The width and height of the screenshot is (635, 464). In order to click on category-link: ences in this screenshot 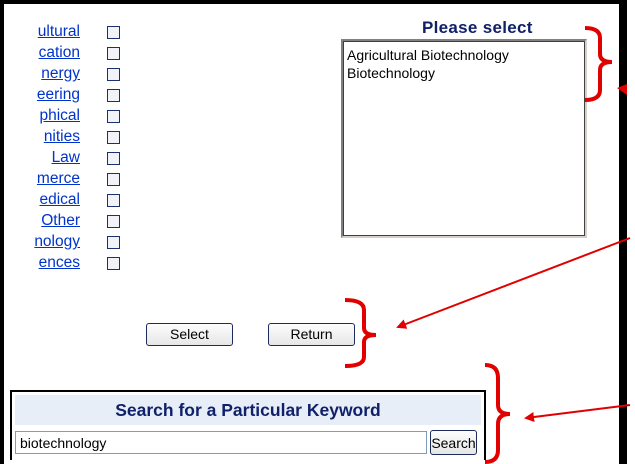, I will do `click(59, 262)`.